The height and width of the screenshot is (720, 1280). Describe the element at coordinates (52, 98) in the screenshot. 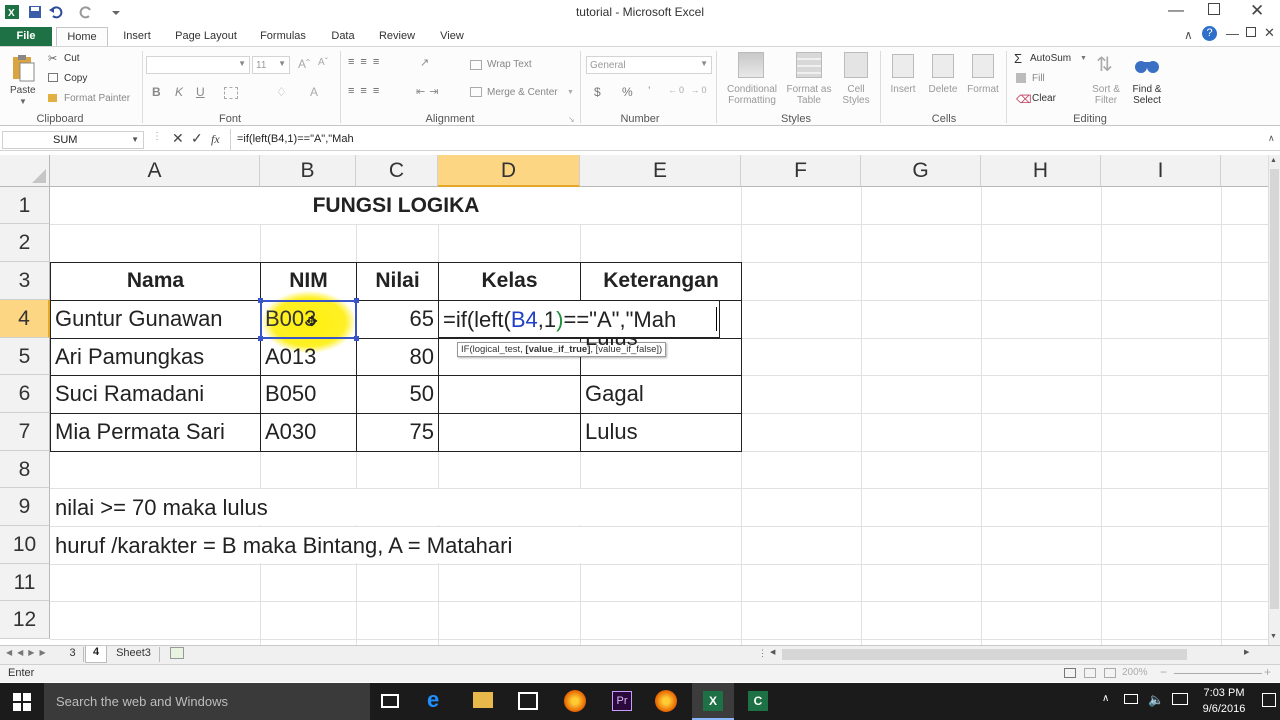

I see `format-painter-icon` at that location.